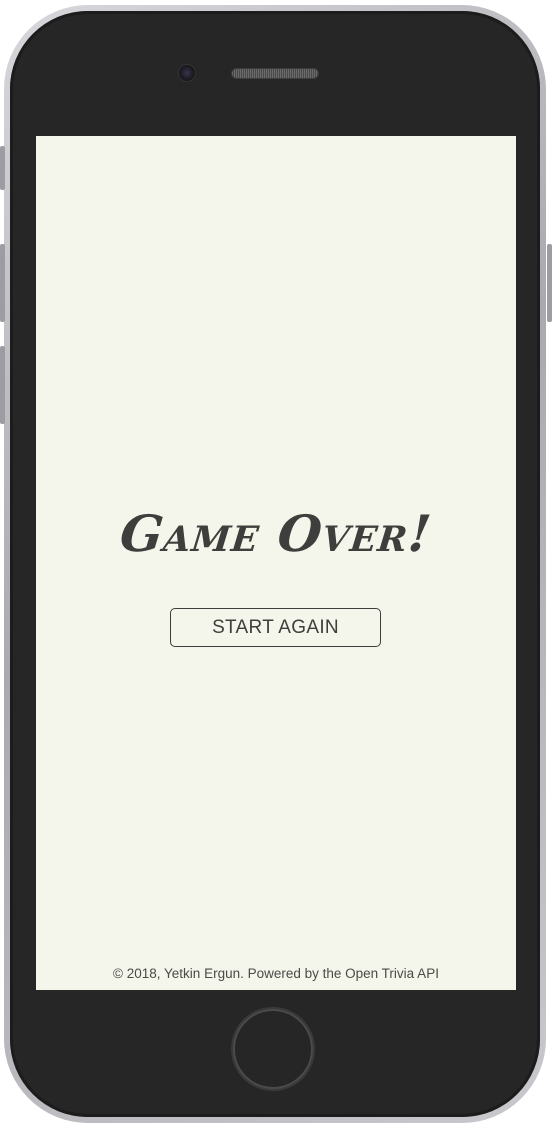 The width and height of the screenshot is (552, 1130). Describe the element at coordinates (187, 73) in the screenshot. I see `camera-icon` at that location.